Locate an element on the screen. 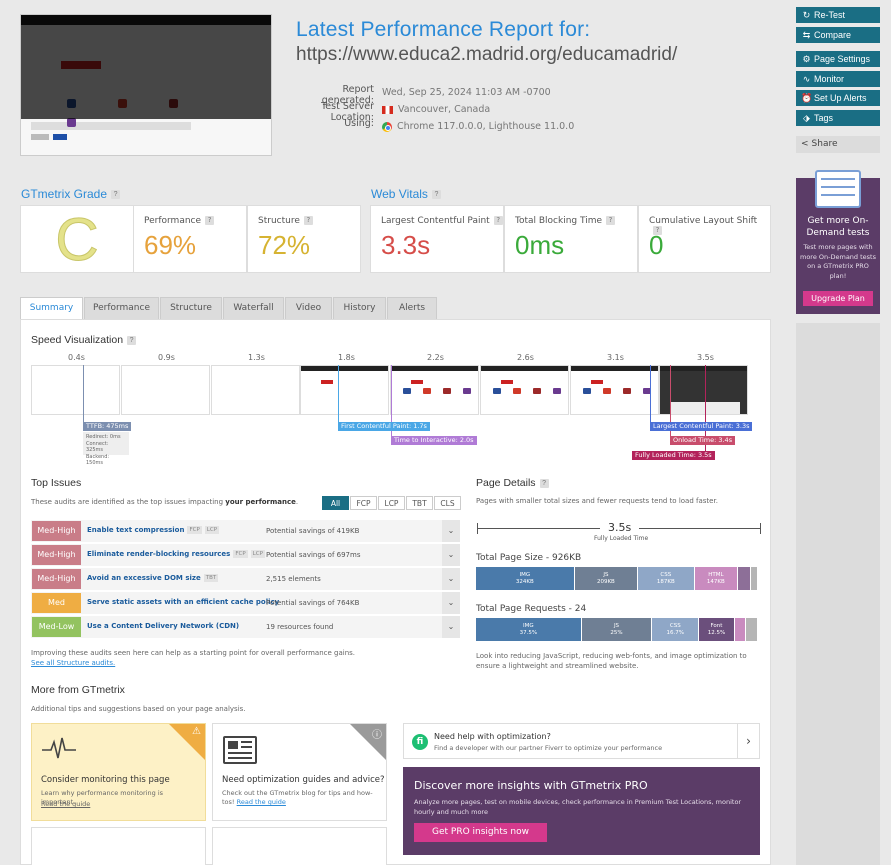  calendar-icon is located at coordinates (838, 189).